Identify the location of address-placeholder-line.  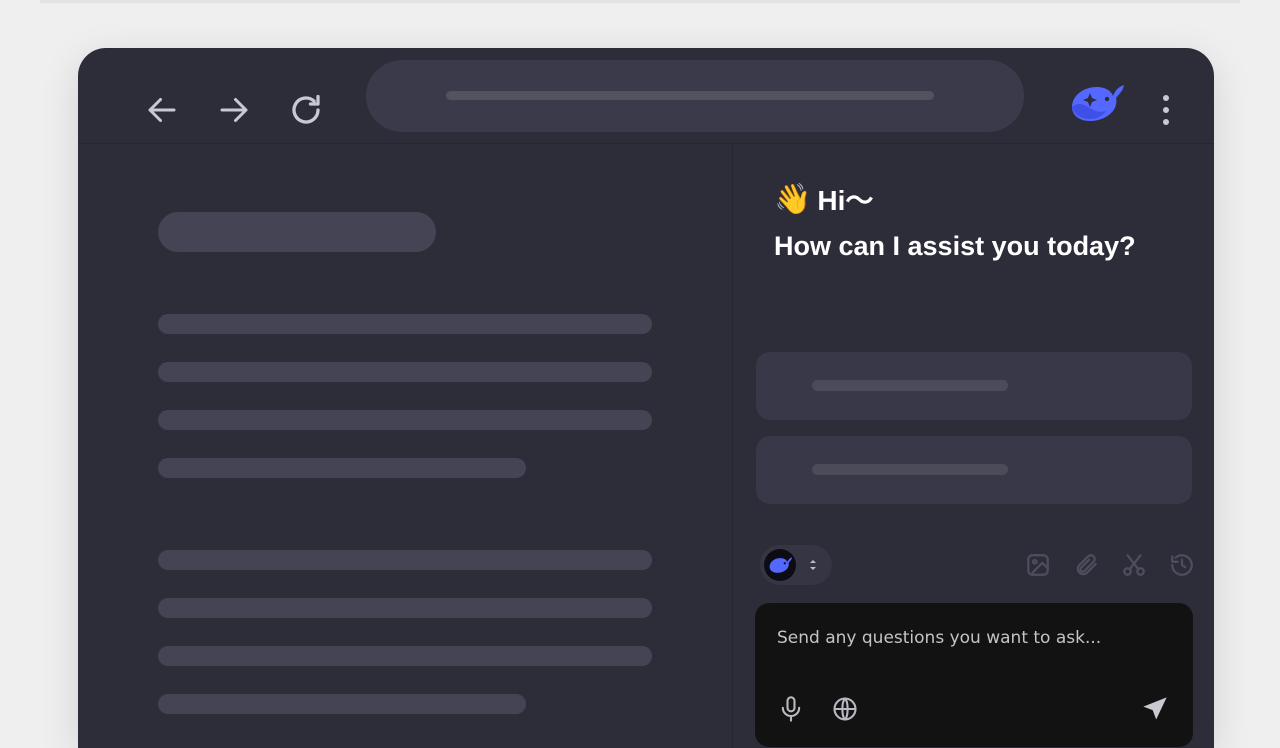
(690, 95).